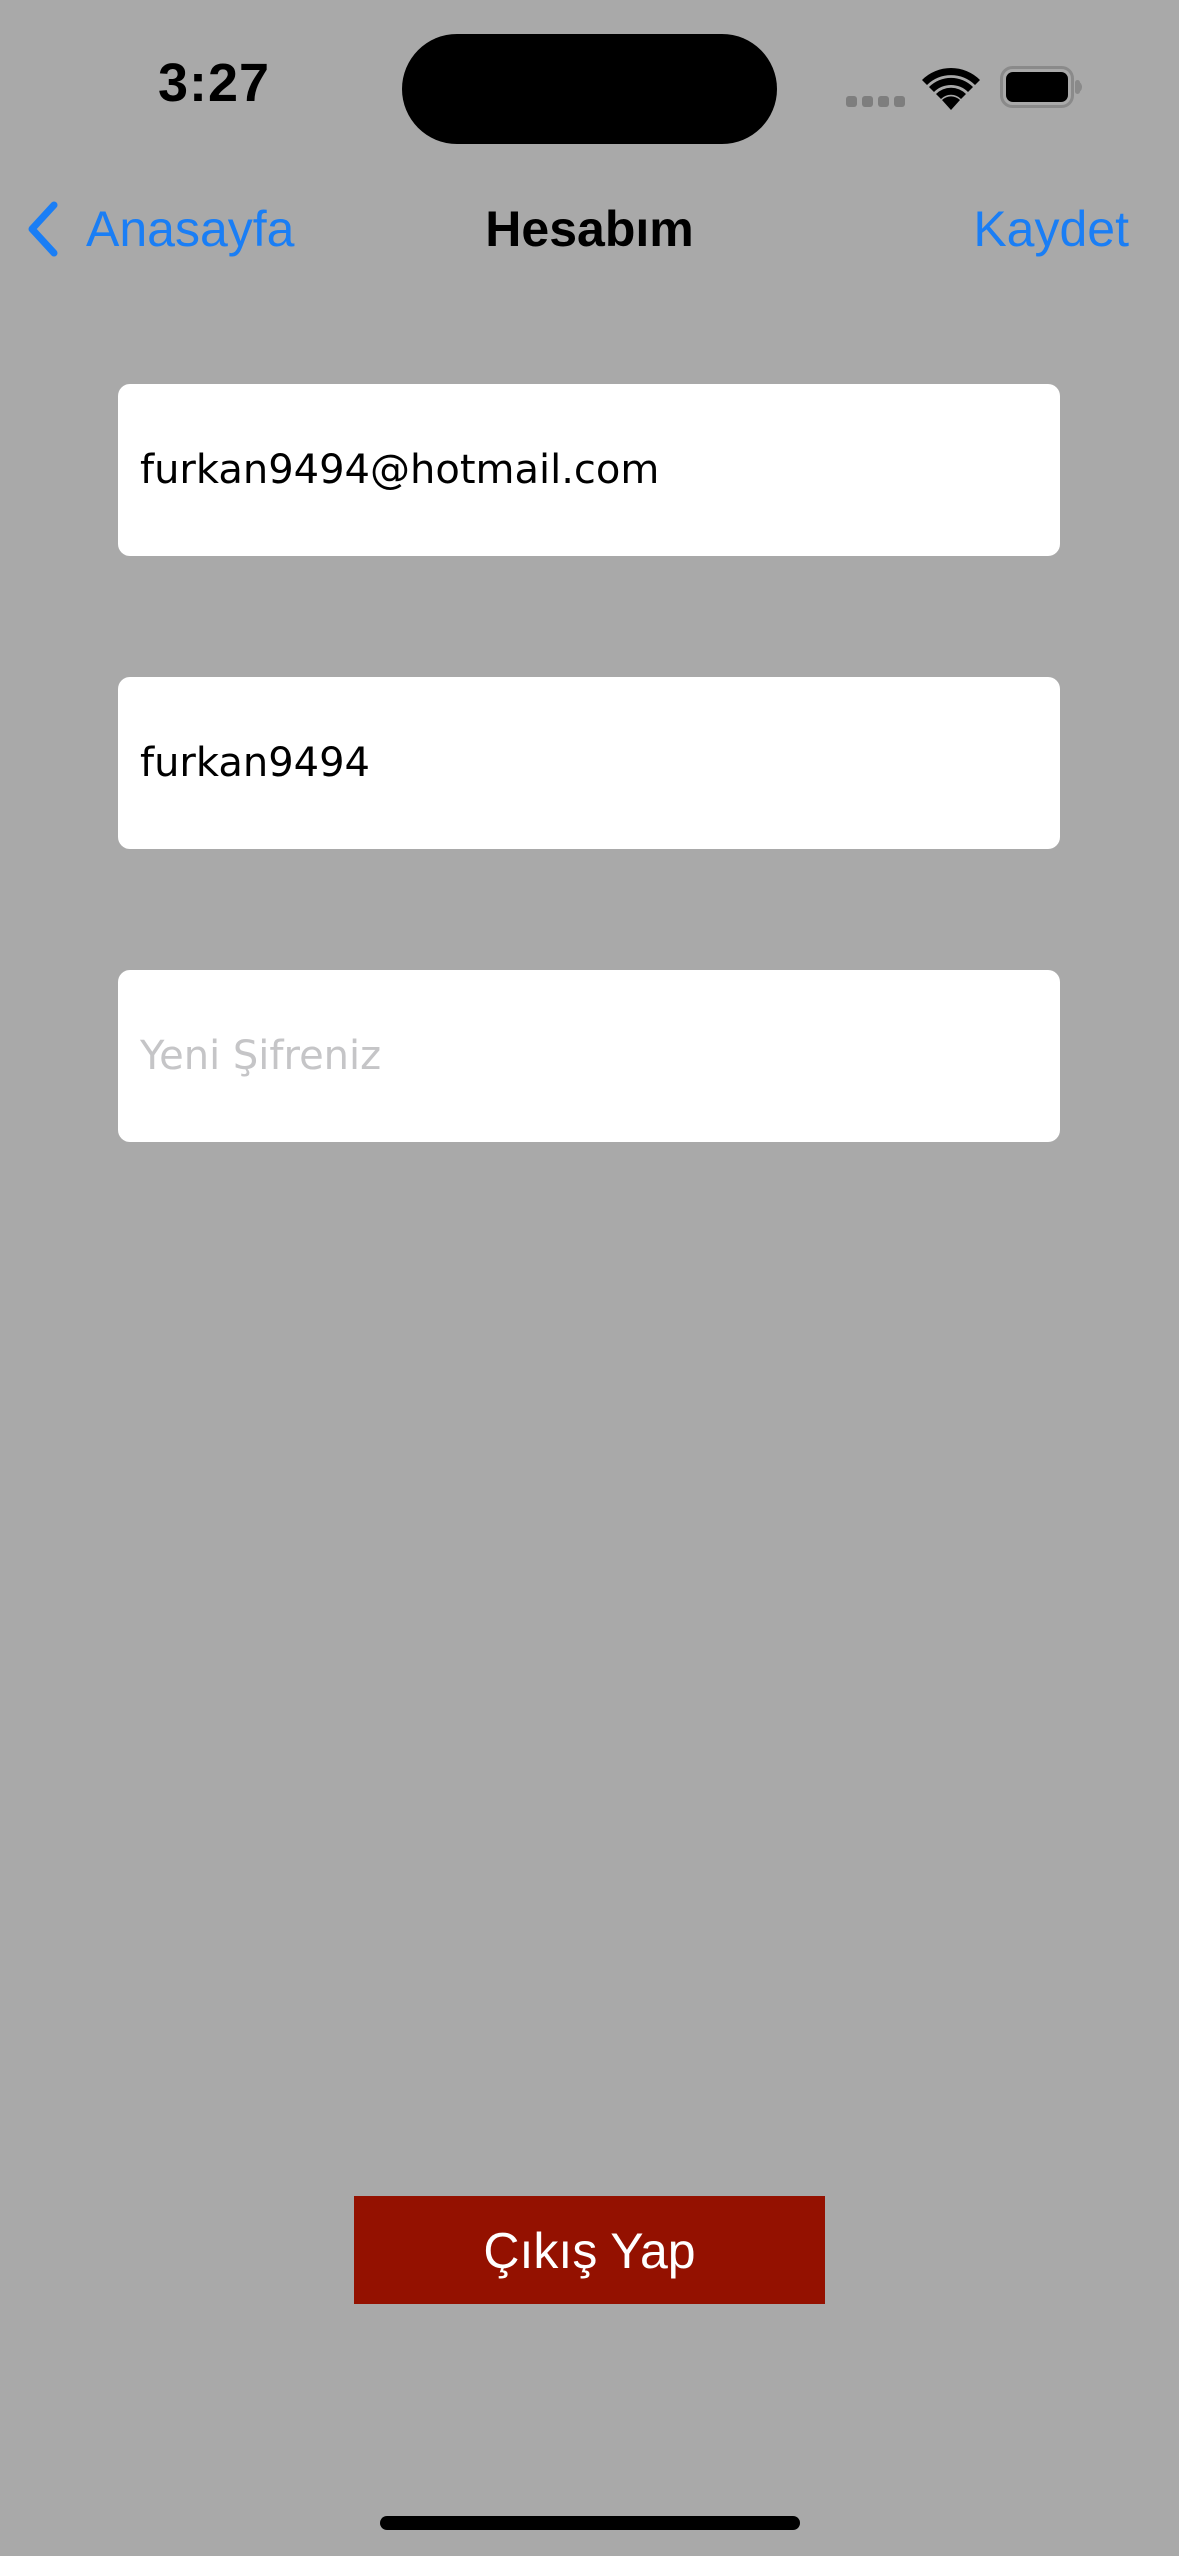 This screenshot has width=1179, height=2556. I want to click on navigation-bar: Anasayfa Hesabım Kaydet, so click(589, 230).